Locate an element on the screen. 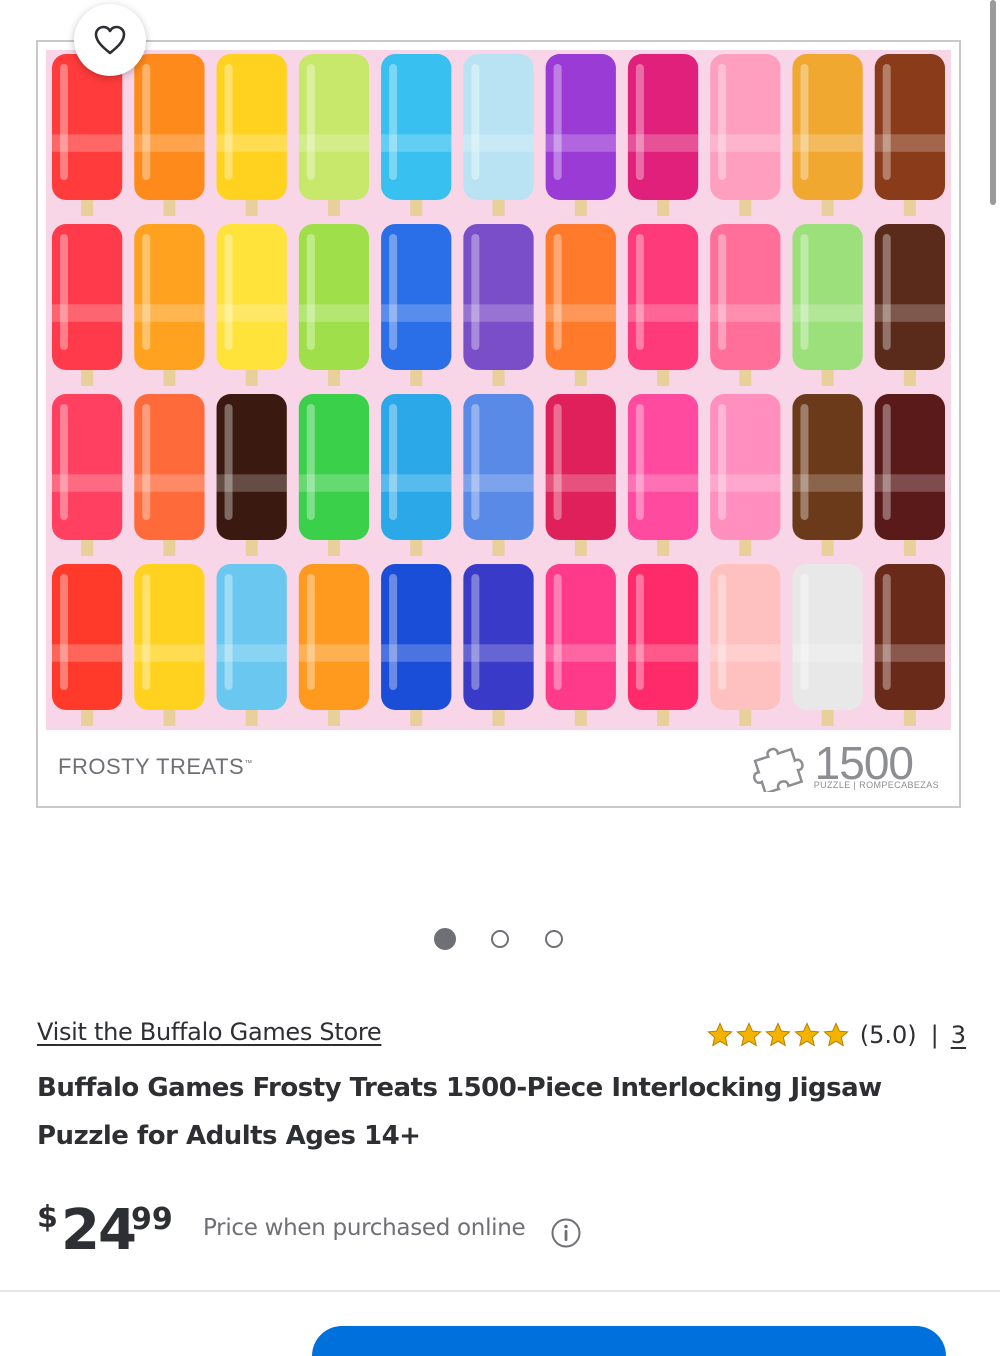 This screenshot has height=1356, width=1000. piece-count-badge: 1500 PUZZLE | ROMPECABEZAS is located at coordinates (846, 766).